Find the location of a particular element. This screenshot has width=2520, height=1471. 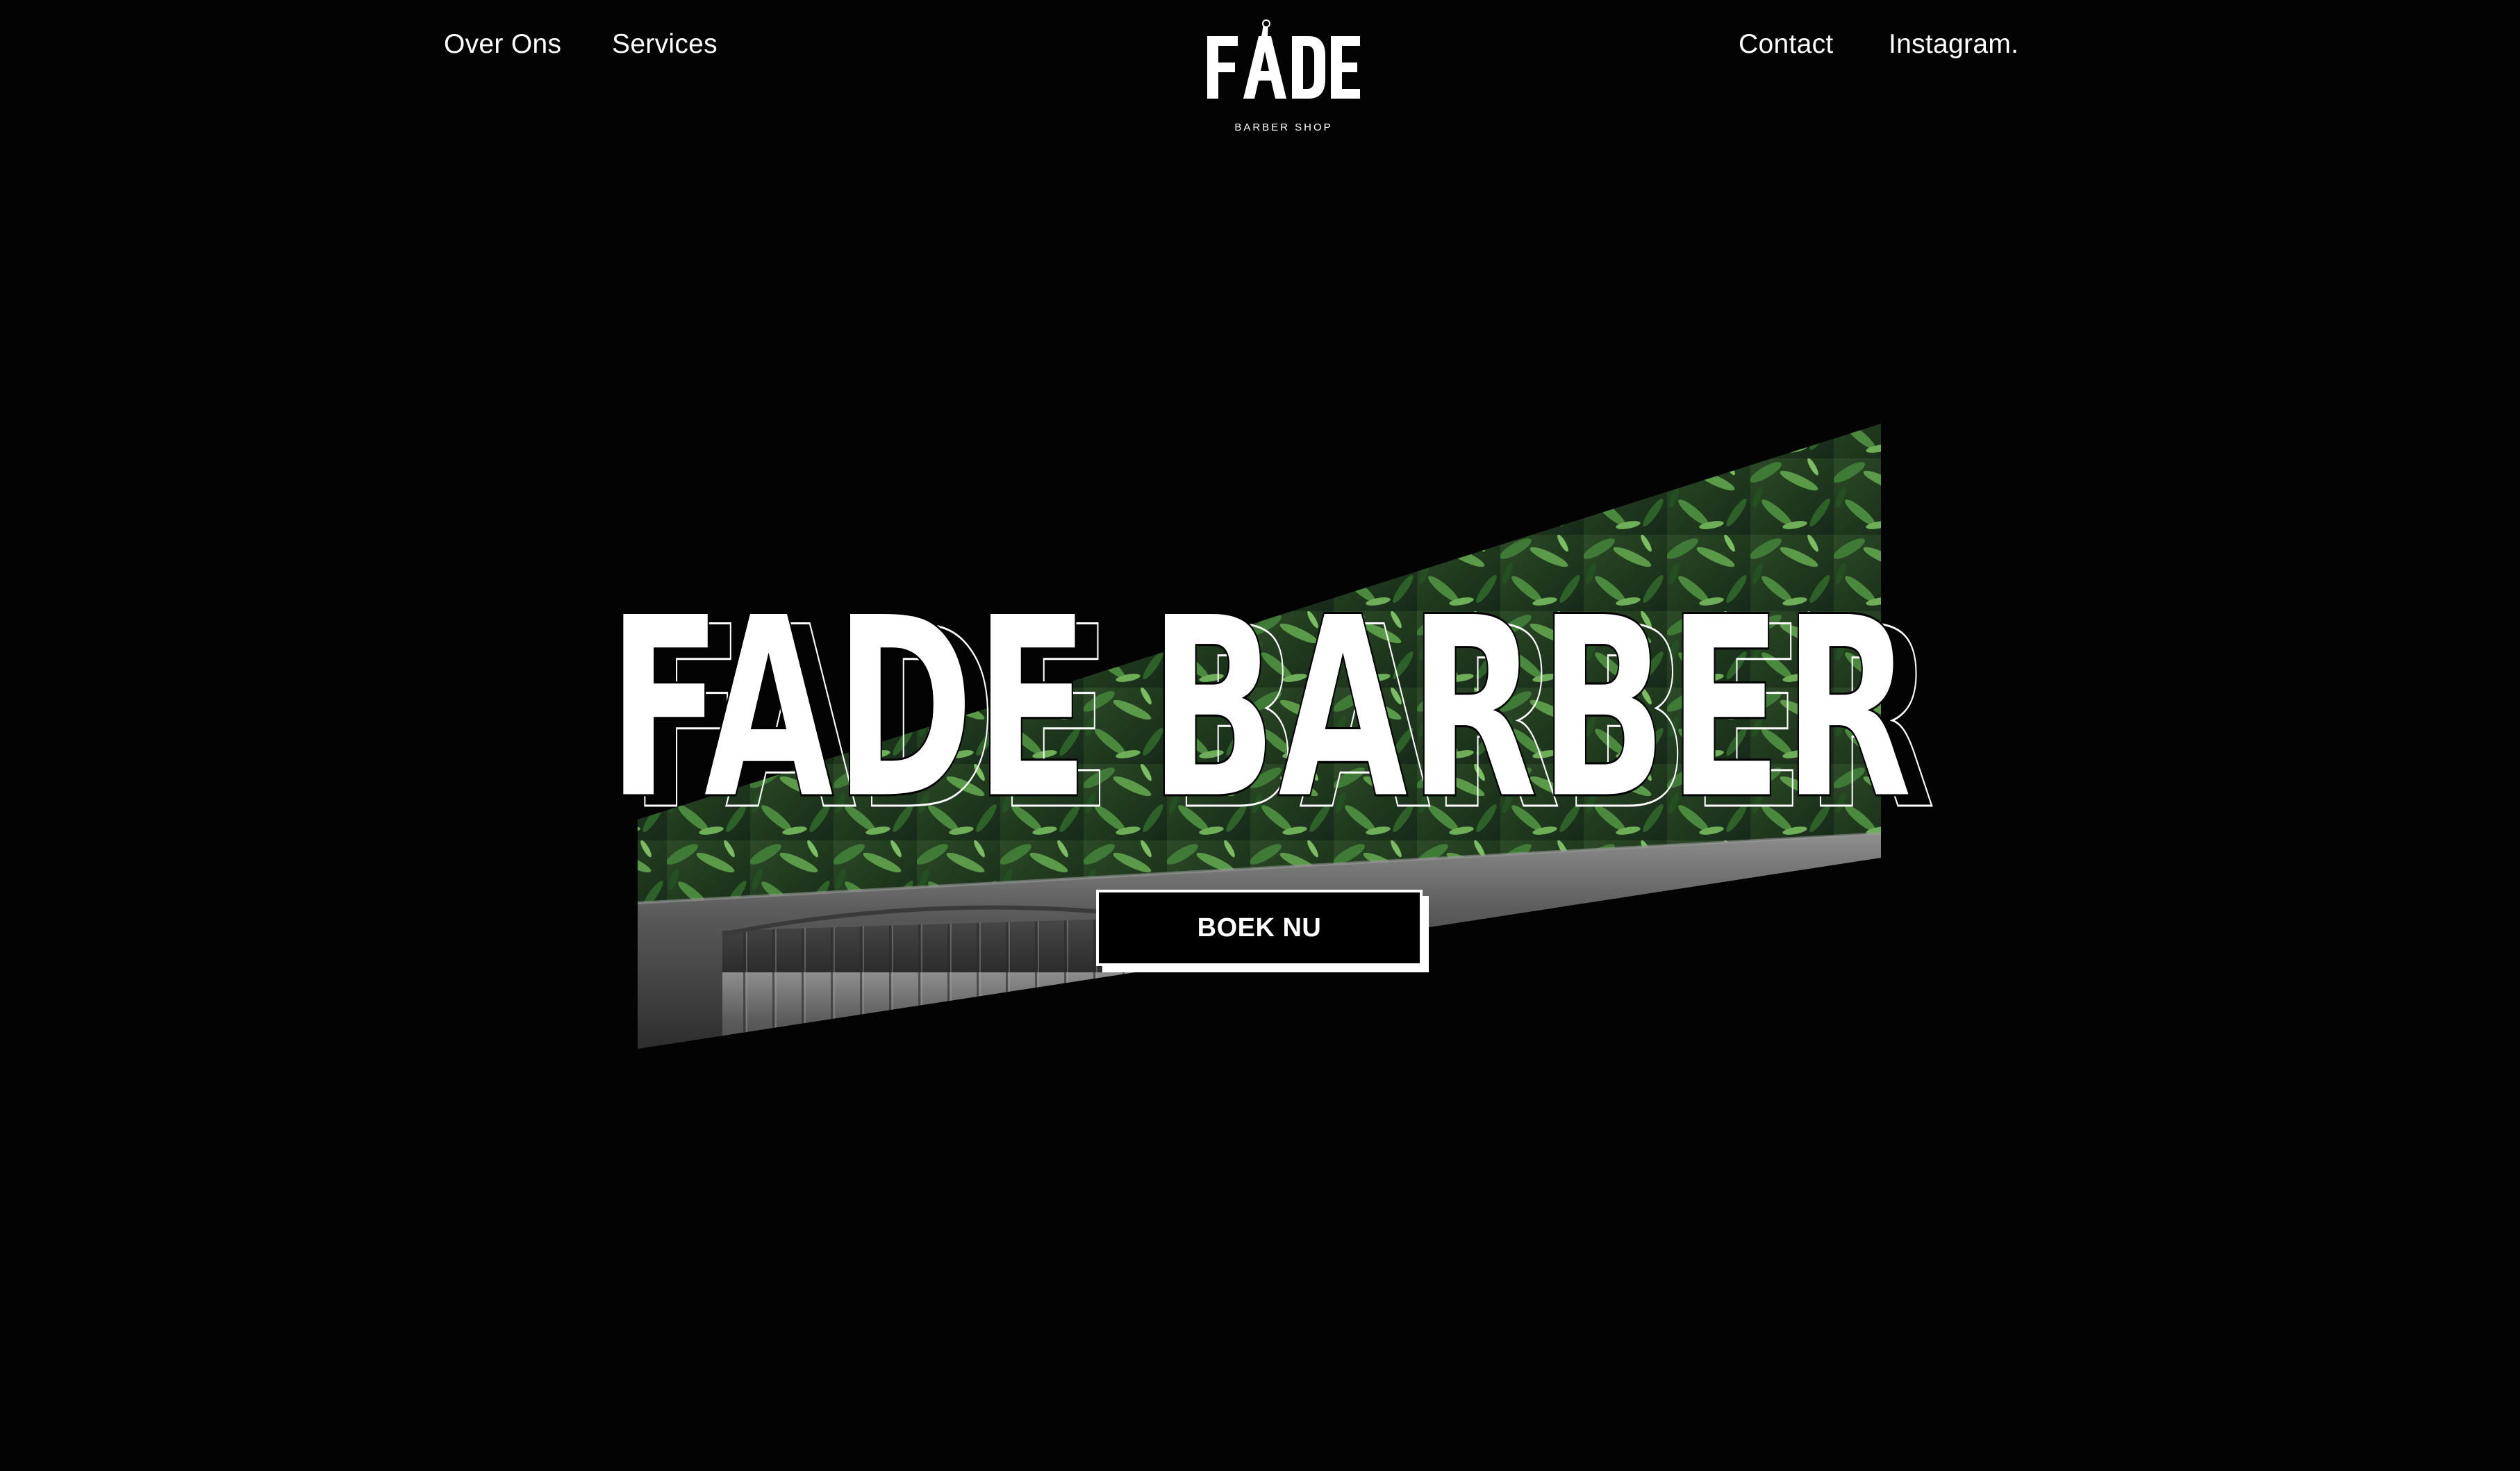

hero-title: FADE BARBER FADE BARBER is located at coordinates (1260, 708).